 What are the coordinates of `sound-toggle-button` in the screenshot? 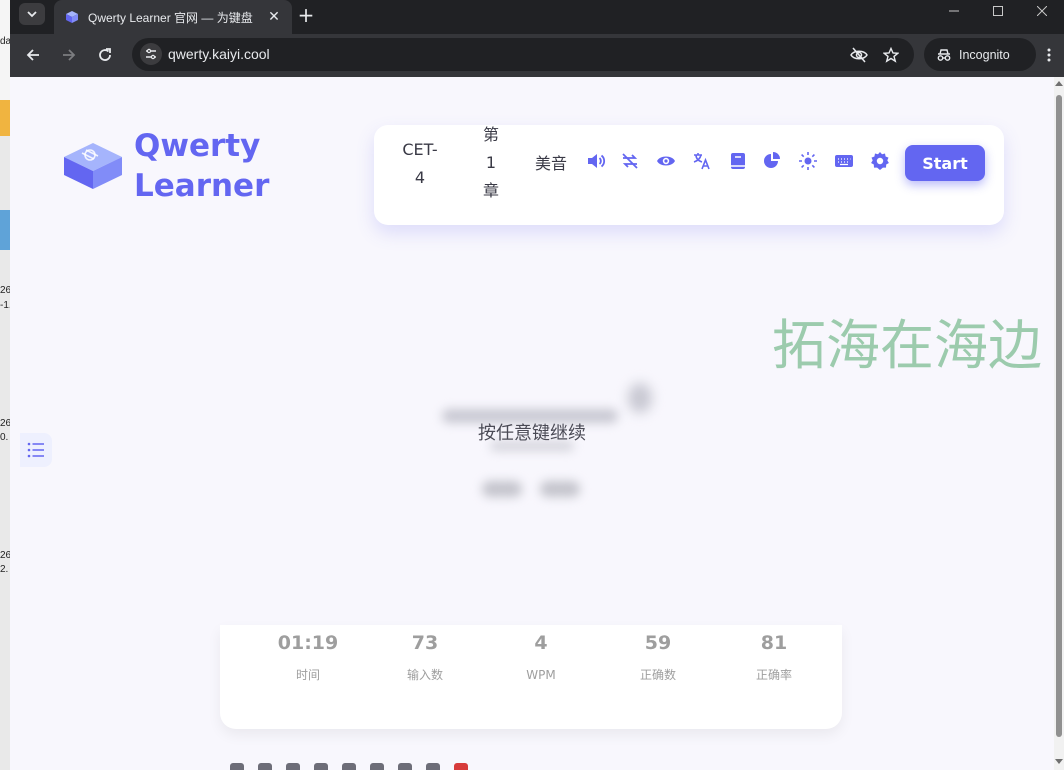 It's located at (596, 161).